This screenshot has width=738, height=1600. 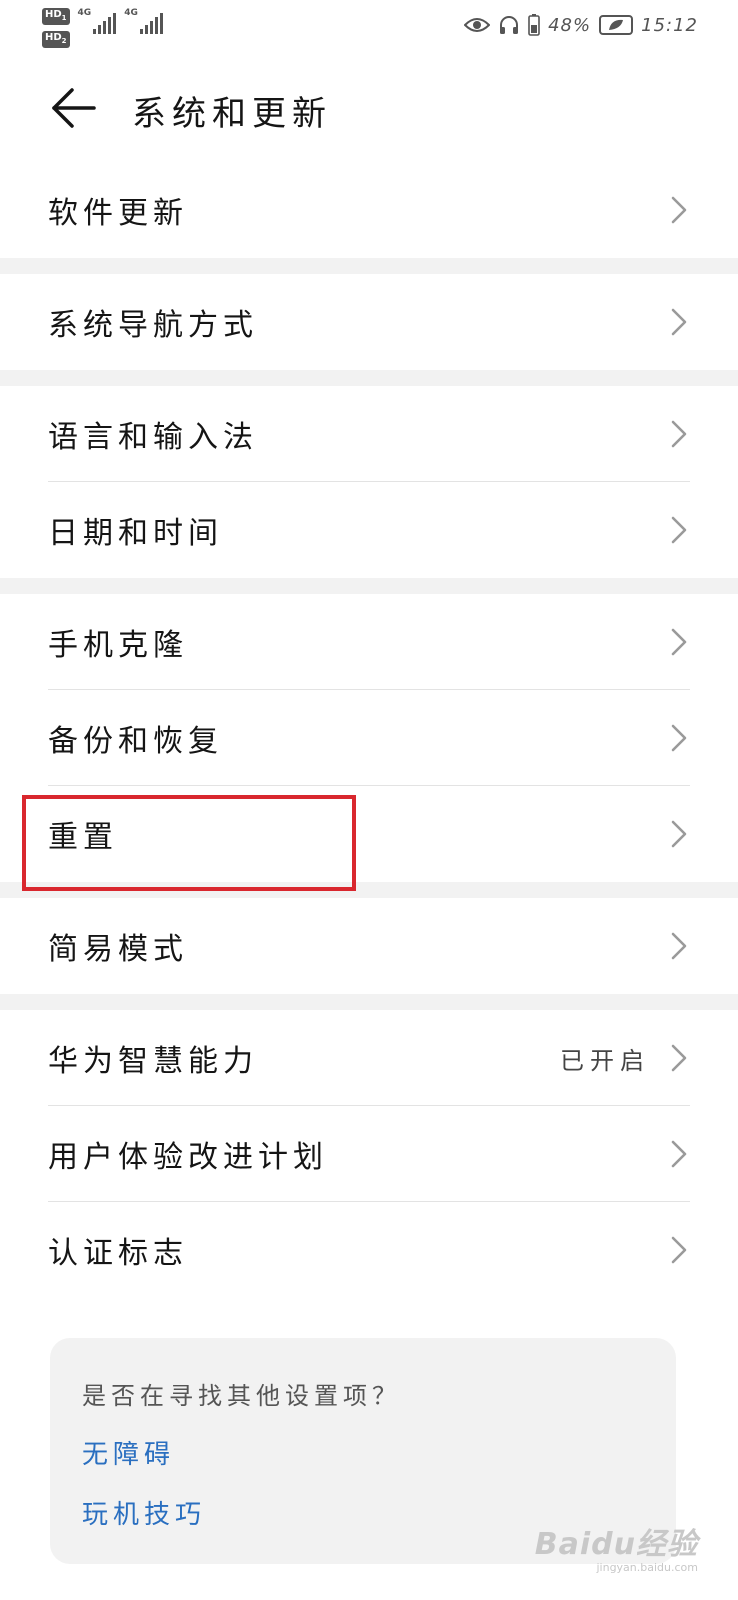 What do you see at coordinates (369, 434) in the screenshot?
I see `settings-item-language-input: 语言和输入法` at bounding box center [369, 434].